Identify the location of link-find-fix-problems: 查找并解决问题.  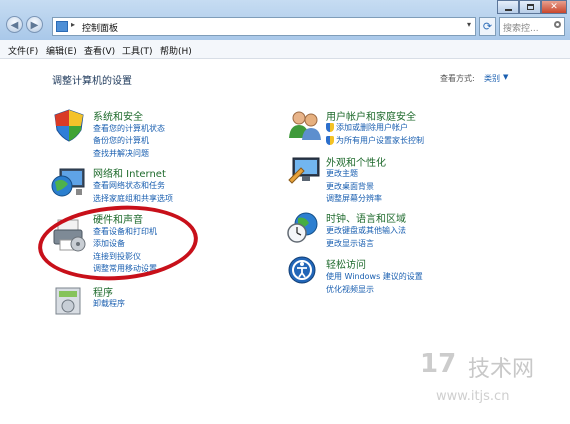
(121, 153).